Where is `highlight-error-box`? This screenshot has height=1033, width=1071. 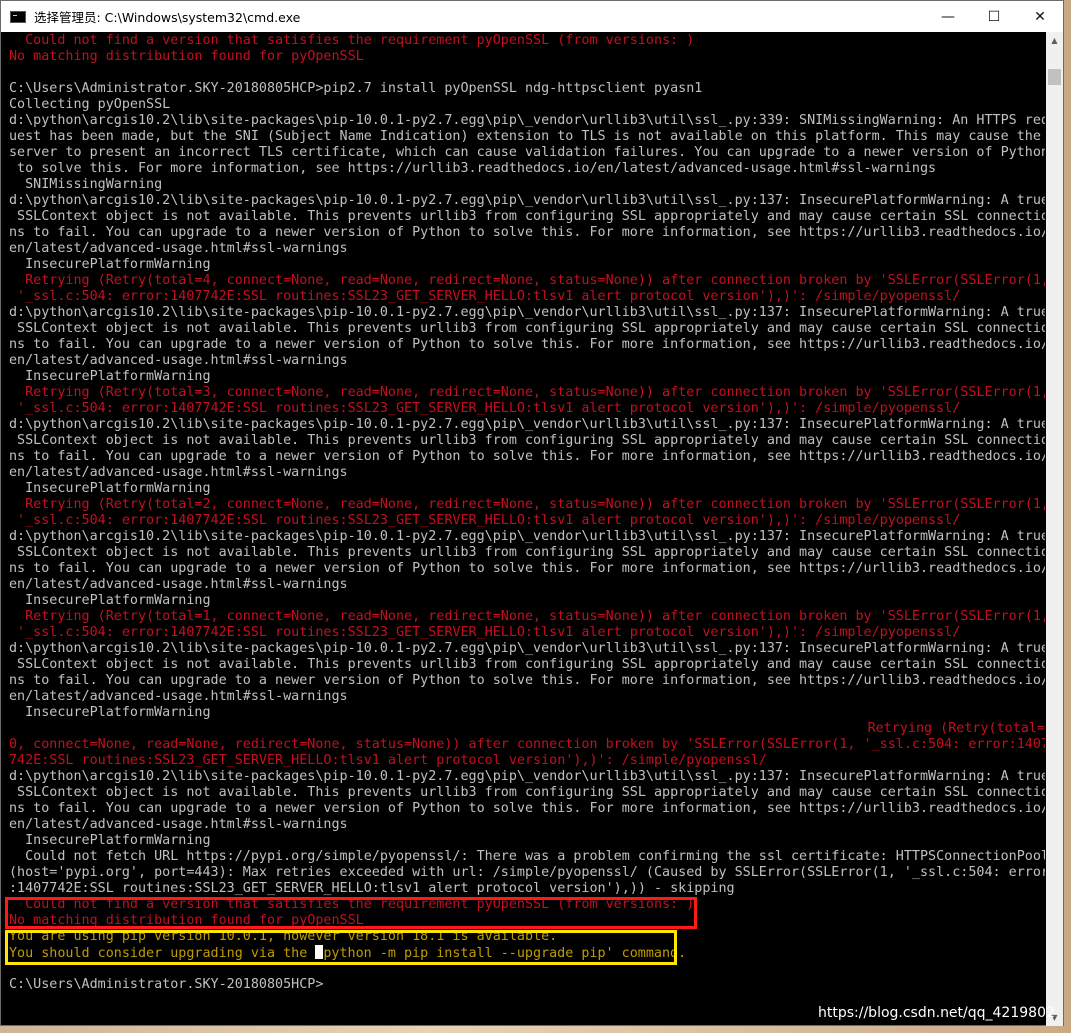
highlight-error-box is located at coordinates (351, 913).